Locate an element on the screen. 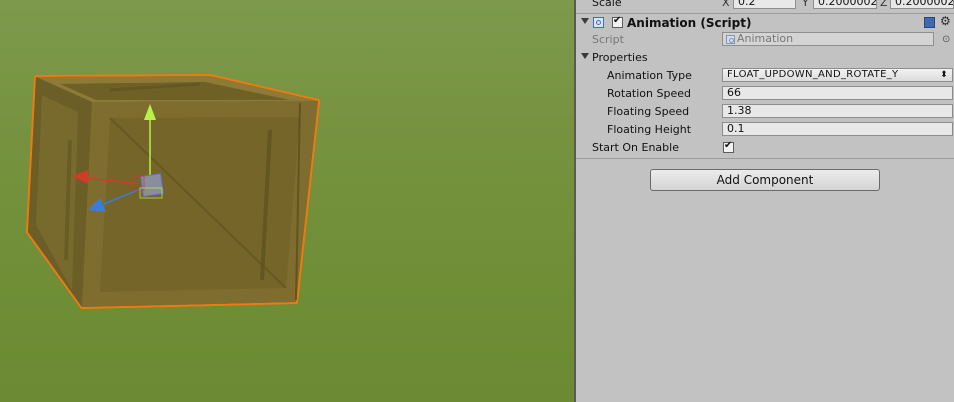 The width and height of the screenshot is (954, 402). scale-x-field: 0.2 is located at coordinates (764, 4).